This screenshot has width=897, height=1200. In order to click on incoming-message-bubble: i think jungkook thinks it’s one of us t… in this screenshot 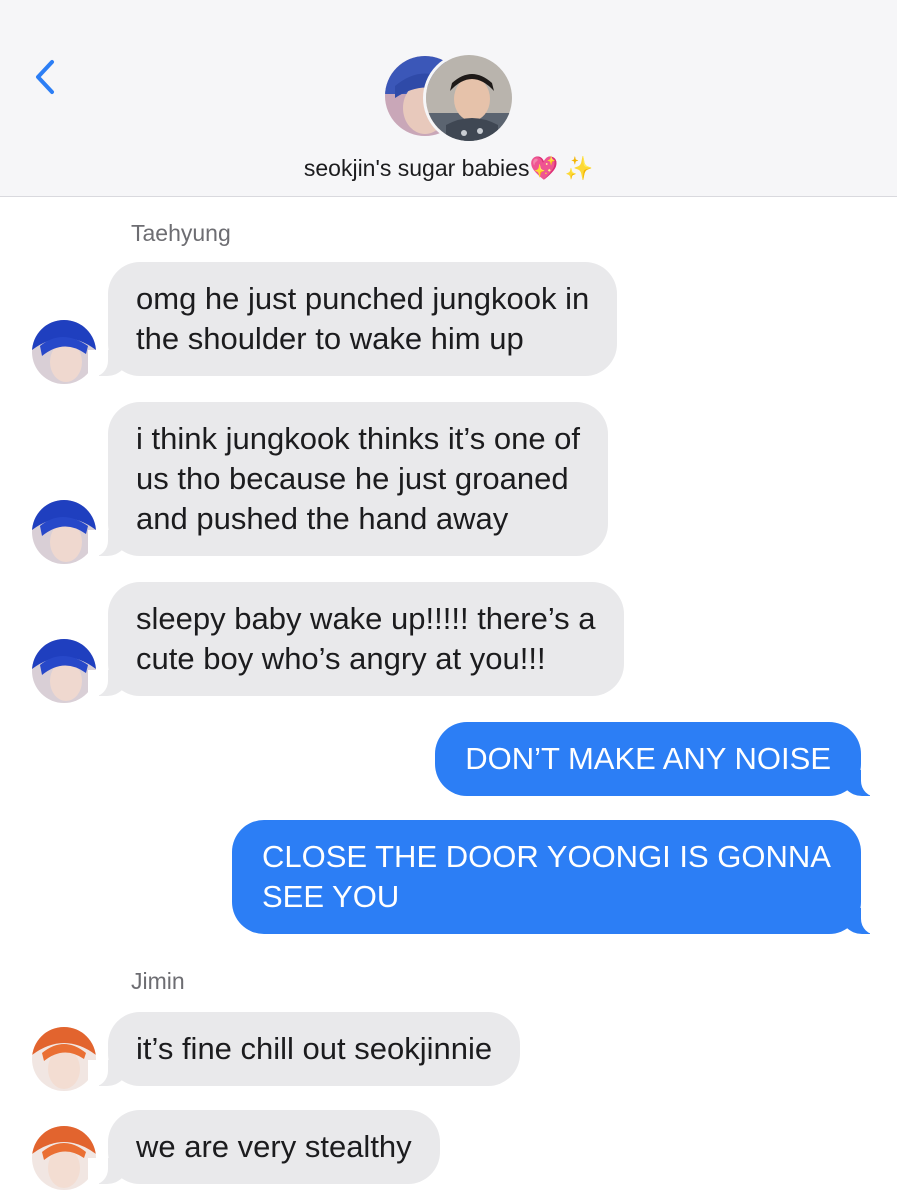, I will do `click(348, 479)`.